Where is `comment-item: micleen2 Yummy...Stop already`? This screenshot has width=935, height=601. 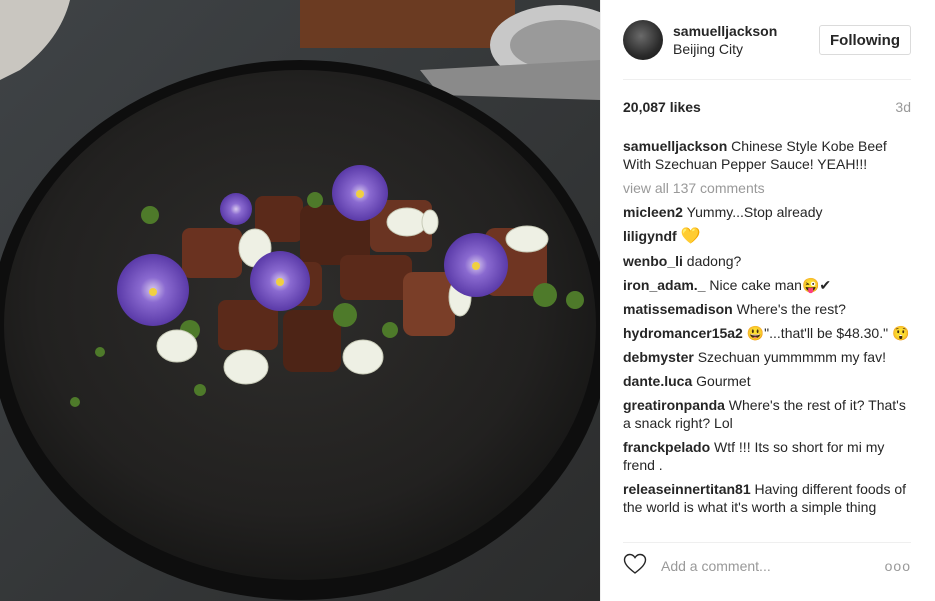
comment-item: micleen2 Yummy...Stop already is located at coordinates (769, 212).